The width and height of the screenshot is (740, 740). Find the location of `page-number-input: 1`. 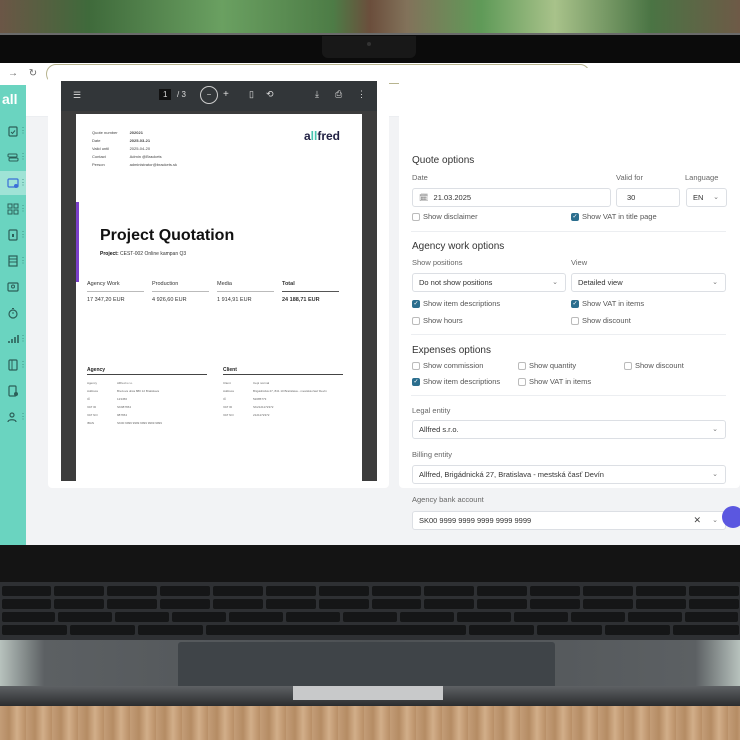

page-number-input: 1 is located at coordinates (165, 94).